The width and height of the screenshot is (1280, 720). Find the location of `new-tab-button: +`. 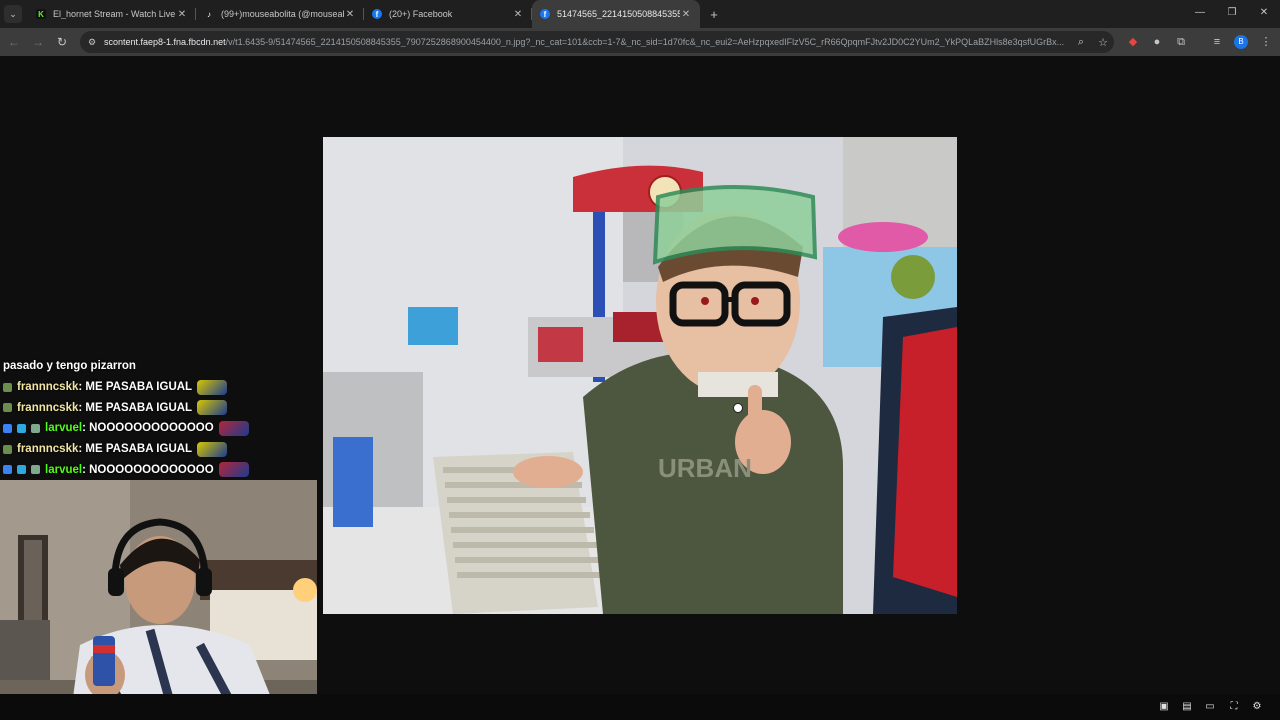

new-tab-button: + is located at coordinates (714, 14).